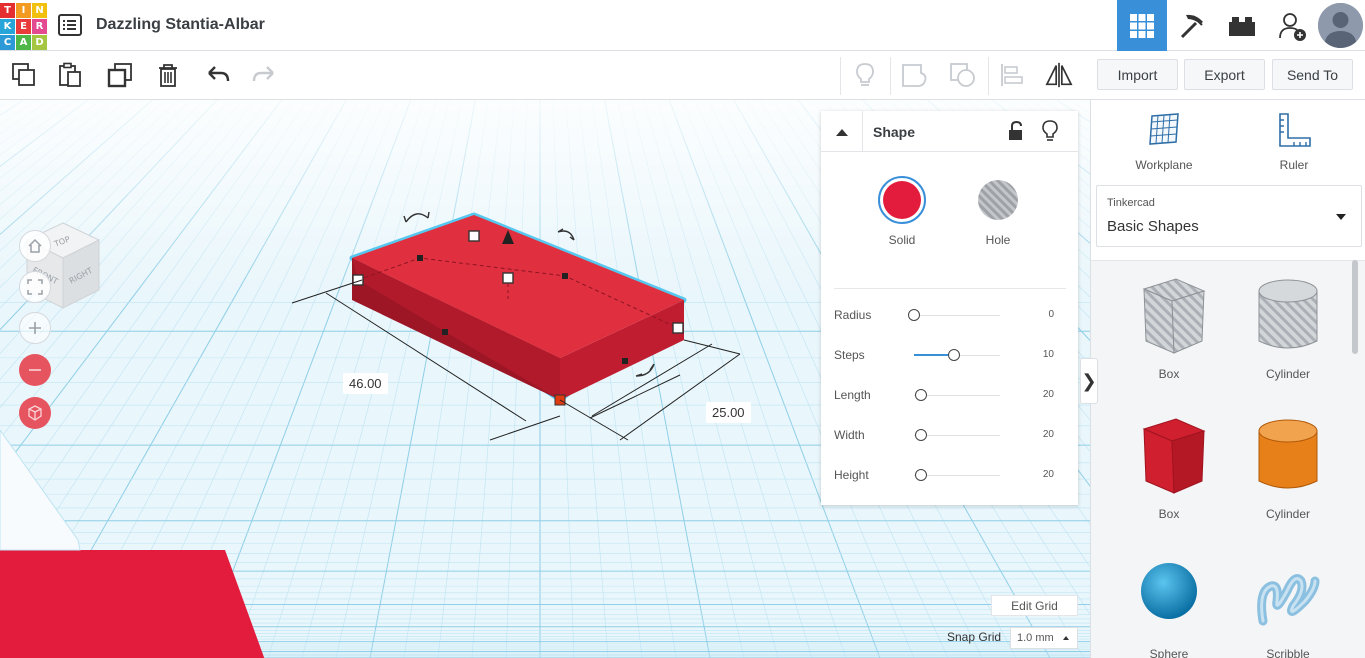 This screenshot has width=1365, height=658. Describe the element at coordinates (963, 75) in the screenshot. I see `ungroup-button` at that location.